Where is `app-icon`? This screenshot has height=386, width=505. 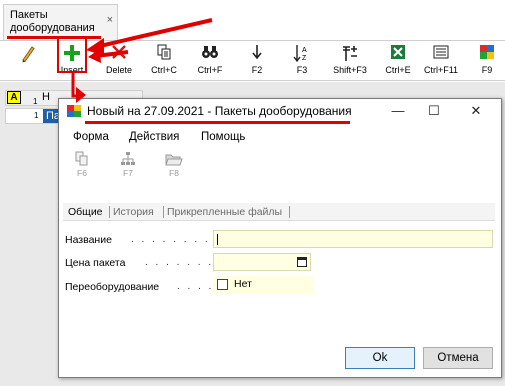
app-icon is located at coordinates (74, 111).